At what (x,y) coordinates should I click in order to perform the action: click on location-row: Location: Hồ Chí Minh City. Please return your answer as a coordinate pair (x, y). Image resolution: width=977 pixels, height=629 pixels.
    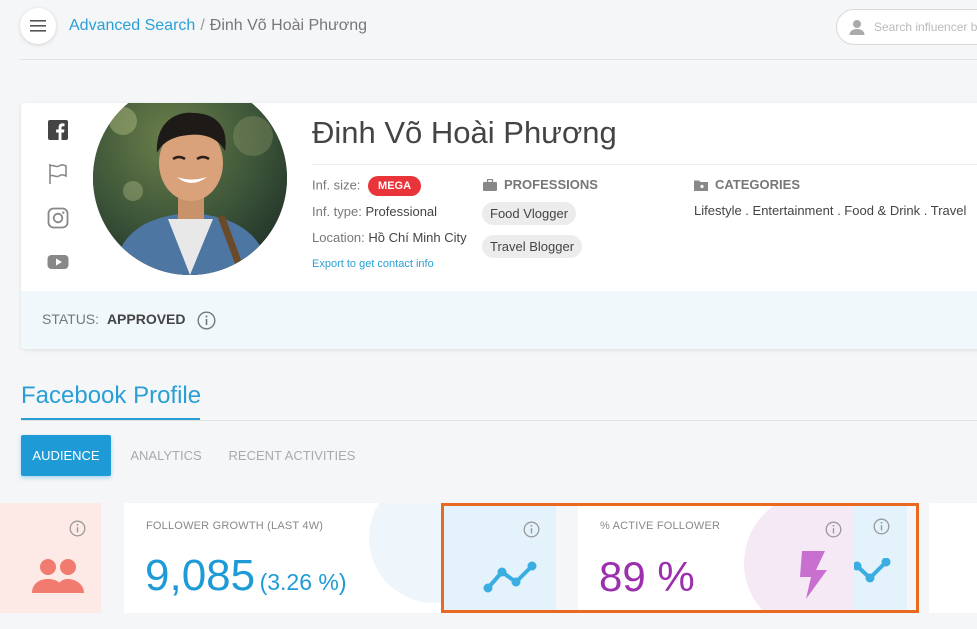
    Looking at the image, I should click on (389, 237).